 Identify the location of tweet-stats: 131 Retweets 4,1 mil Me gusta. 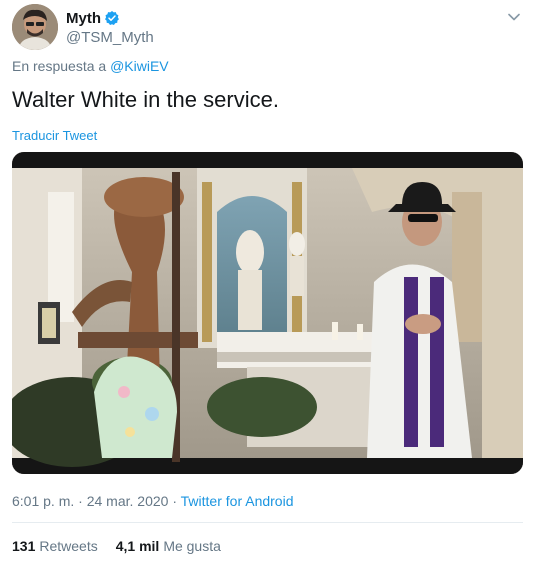
(125, 546).